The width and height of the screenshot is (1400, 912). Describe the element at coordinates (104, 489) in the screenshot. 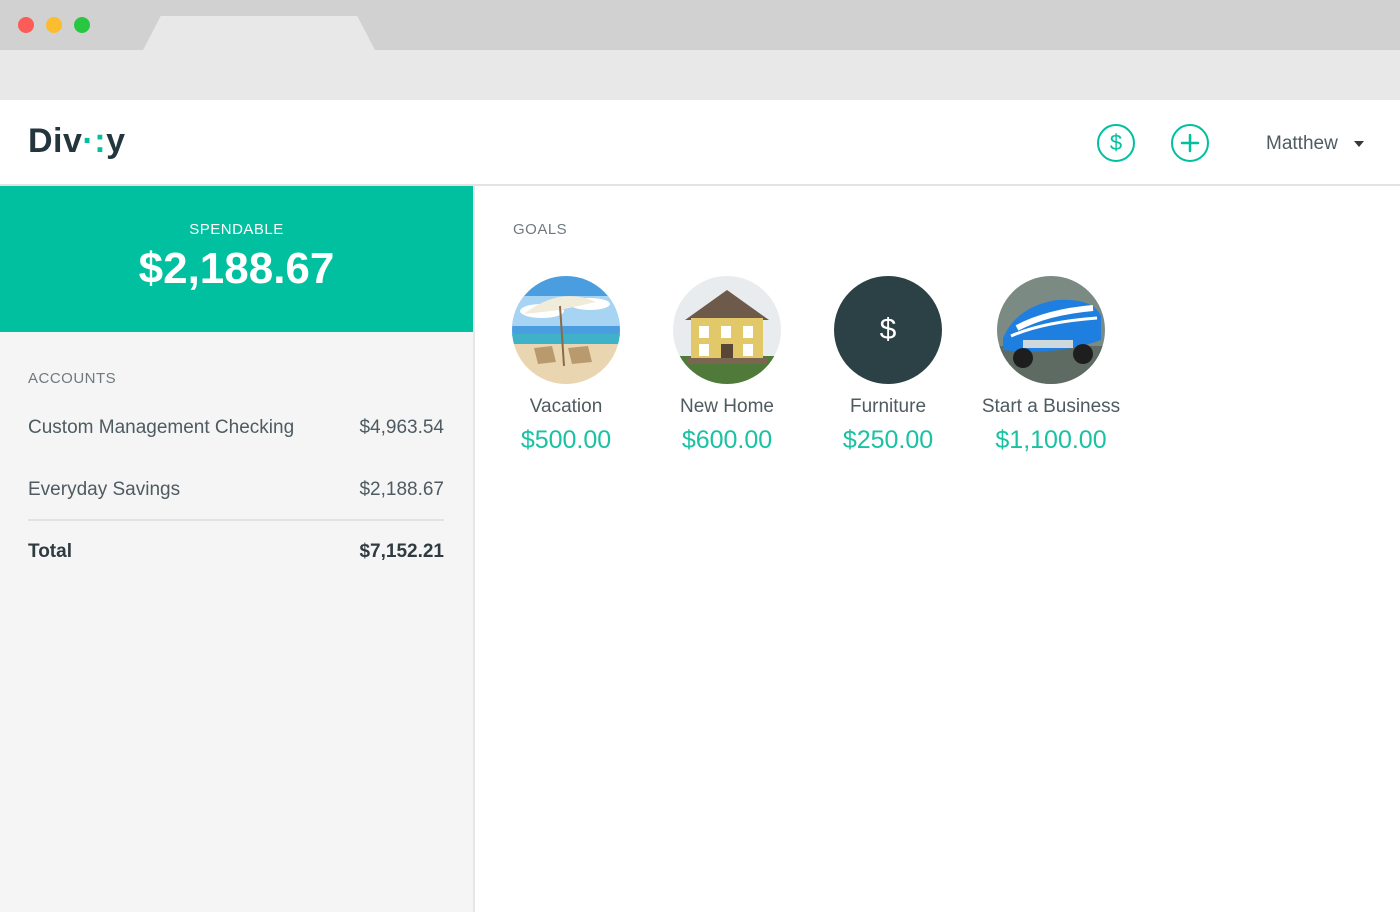

I see `account-name: Everyday Savings` at that location.